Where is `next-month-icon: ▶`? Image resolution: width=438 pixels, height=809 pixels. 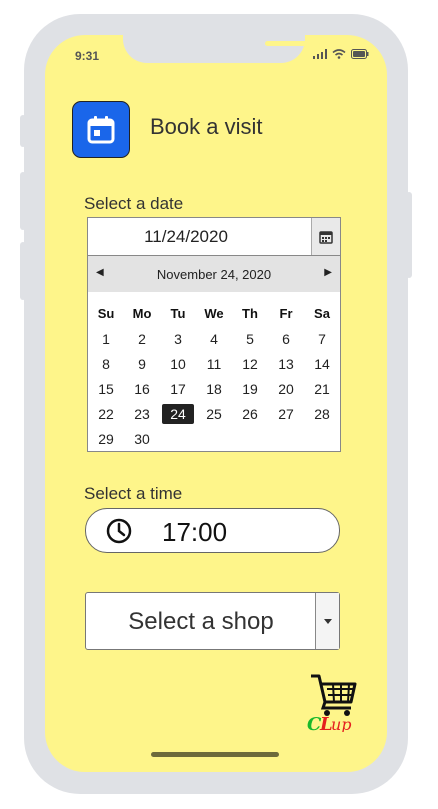
next-month-icon: ▶ is located at coordinates (328, 272).